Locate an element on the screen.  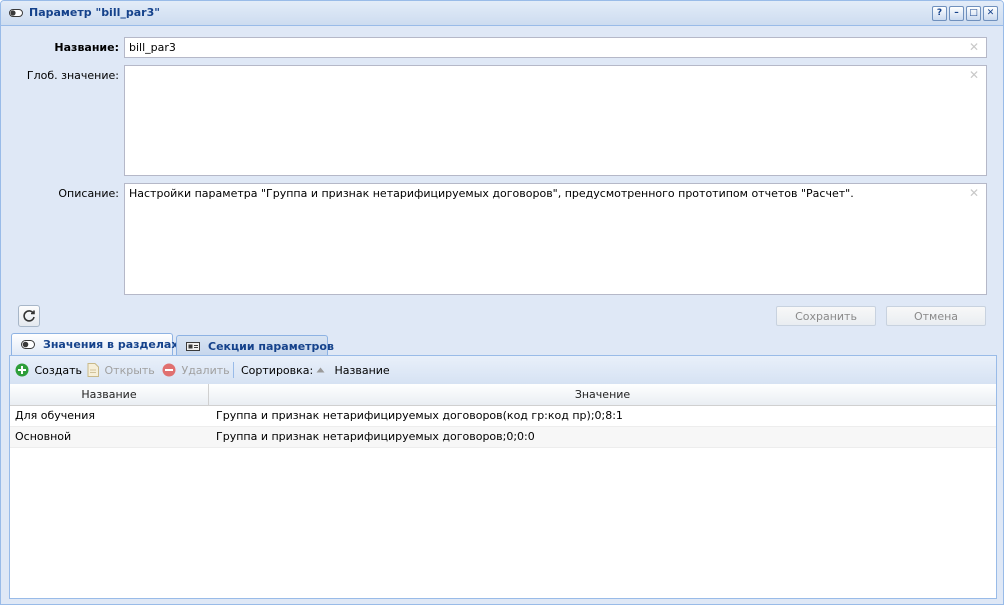
name-label: Название: is located at coordinates (86, 47).